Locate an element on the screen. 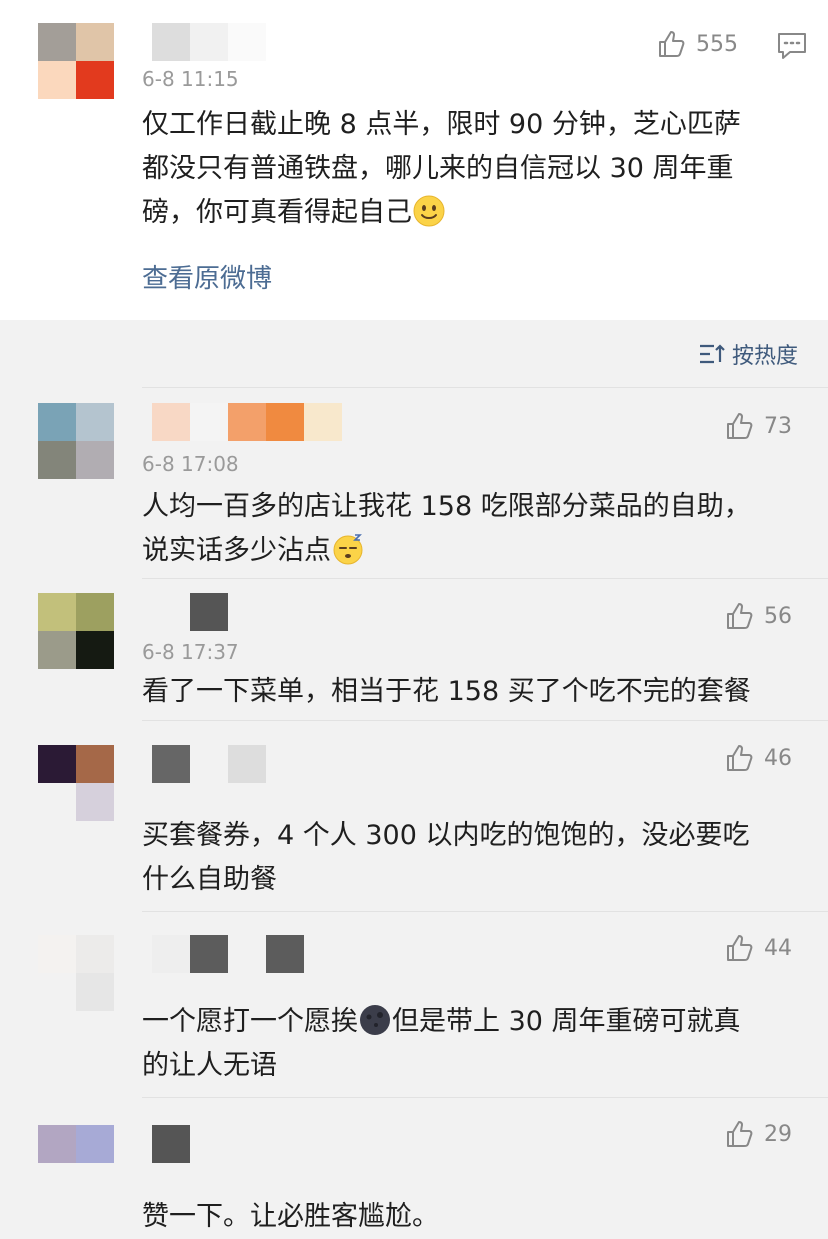 This screenshot has height=1239, width=828. like-button: 46 is located at coordinates (758, 758).